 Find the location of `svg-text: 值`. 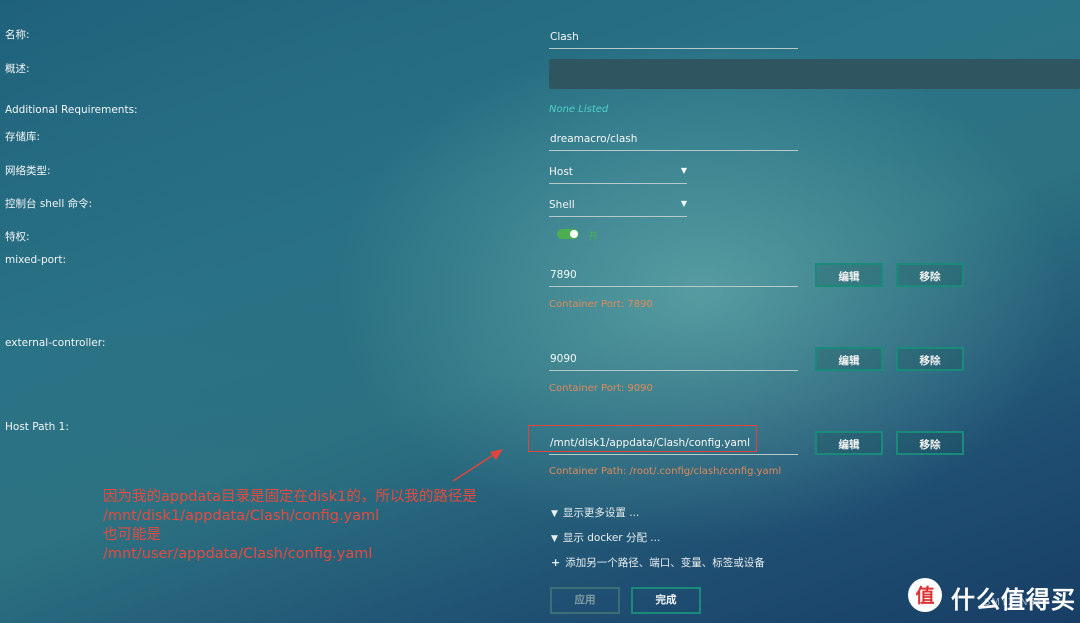

svg-text: 值 is located at coordinates (924, 595).